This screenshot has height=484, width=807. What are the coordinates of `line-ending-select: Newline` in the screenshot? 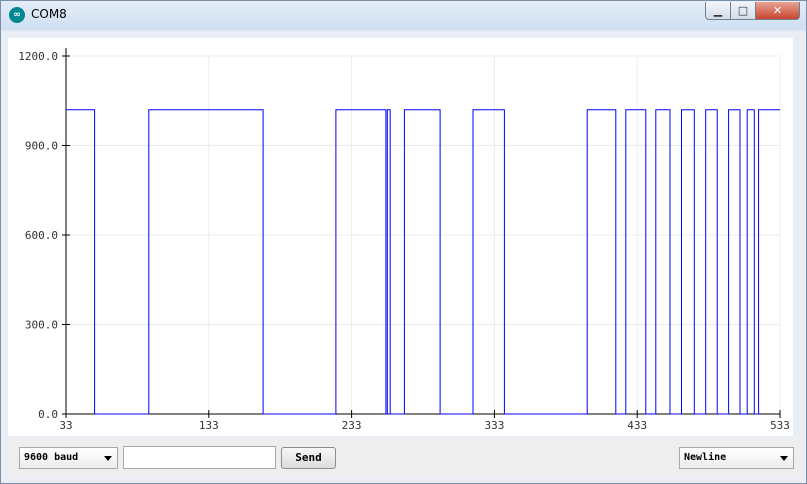 It's located at (736, 458).